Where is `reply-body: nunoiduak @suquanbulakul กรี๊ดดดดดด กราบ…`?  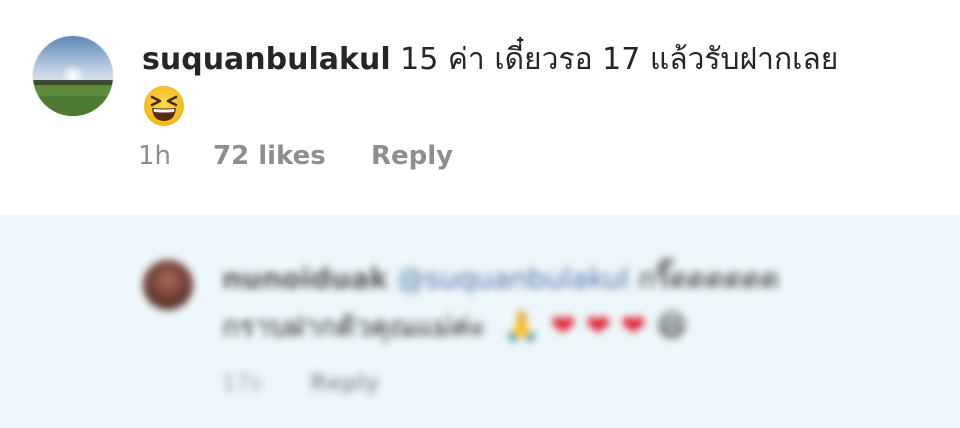
reply-body: nunoiduak @suquanbulakul กรี๊ดดดดดด กราบ… is located at coordinates (572, 303).